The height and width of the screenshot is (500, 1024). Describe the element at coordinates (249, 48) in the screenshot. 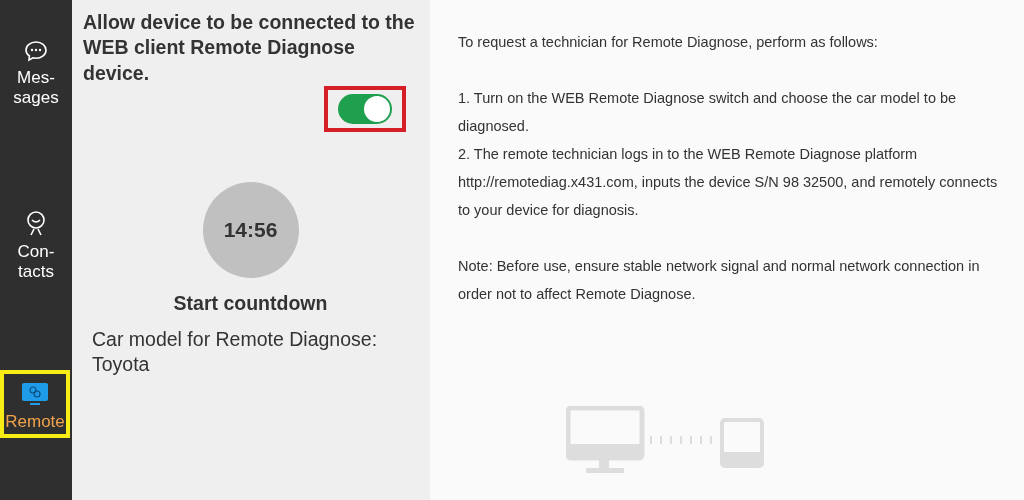

I see `setting-title: Allow device to be connected to the WEB client Remote Diagnose device.` at that location.